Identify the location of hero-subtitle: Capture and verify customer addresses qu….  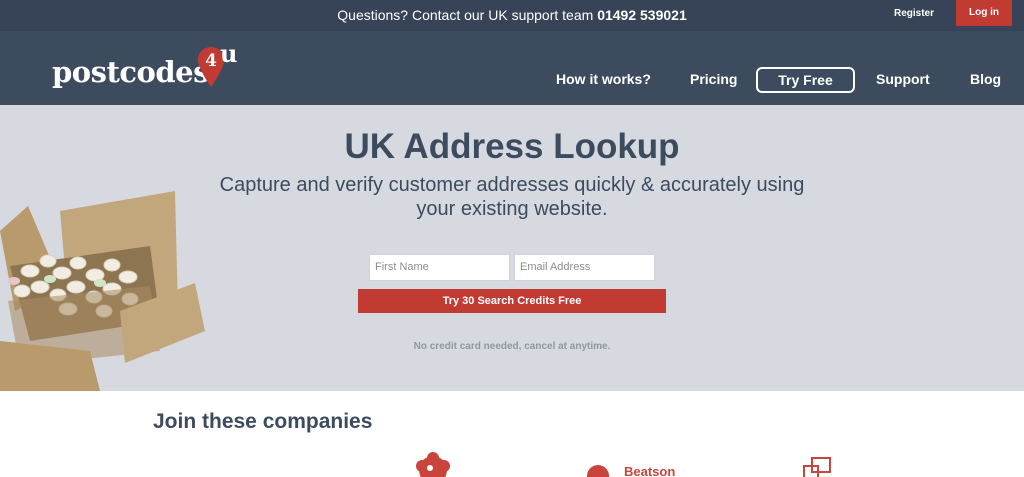
(512, 197).